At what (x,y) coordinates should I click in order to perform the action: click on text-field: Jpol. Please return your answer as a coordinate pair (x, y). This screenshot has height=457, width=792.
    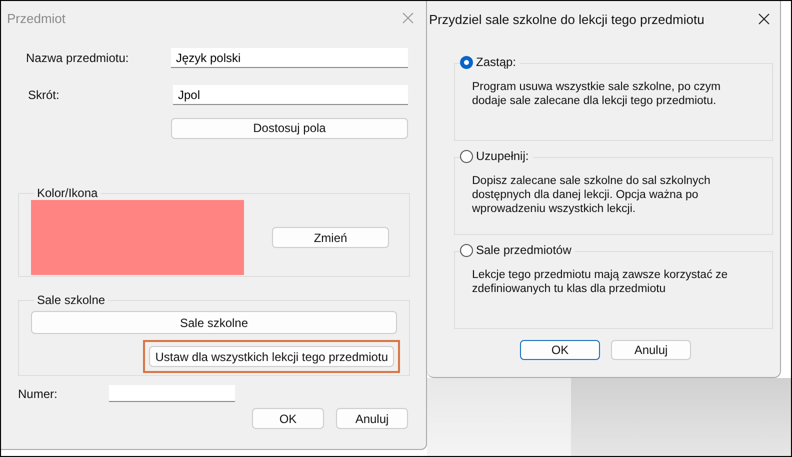
    Looking at the image, I should click on (290, 95).